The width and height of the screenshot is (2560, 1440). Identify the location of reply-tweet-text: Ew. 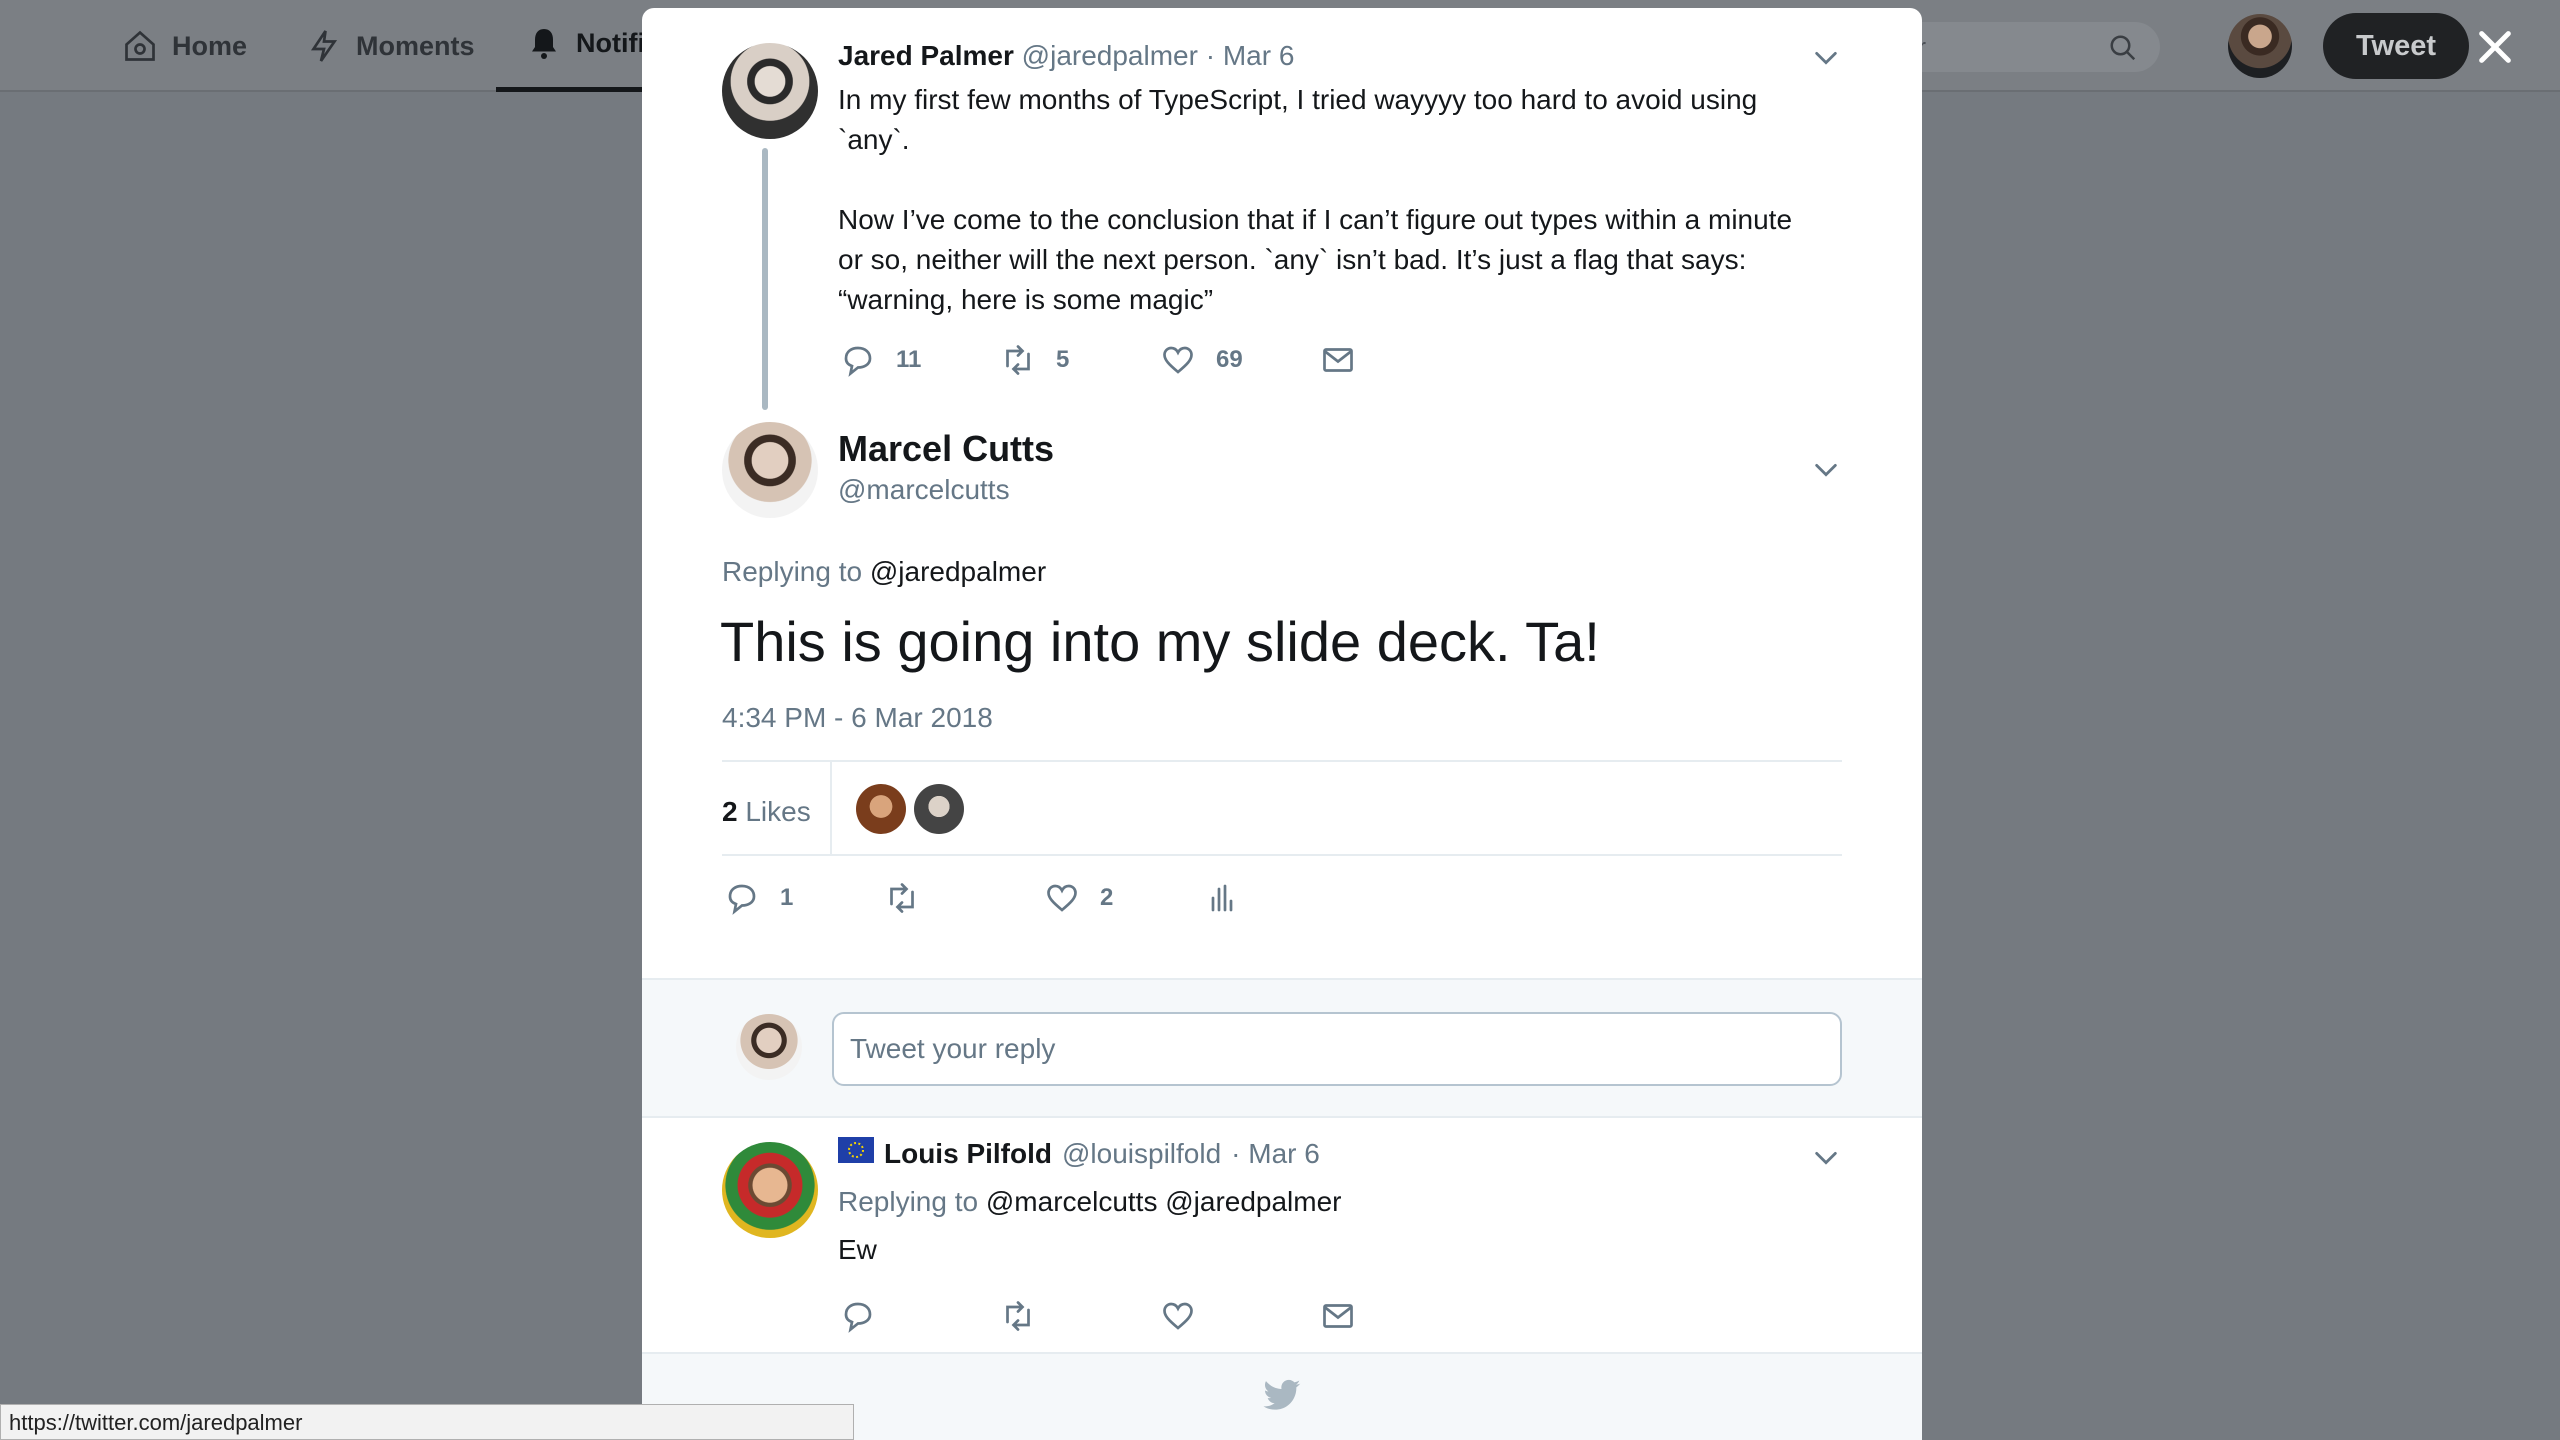
(857, 1249).